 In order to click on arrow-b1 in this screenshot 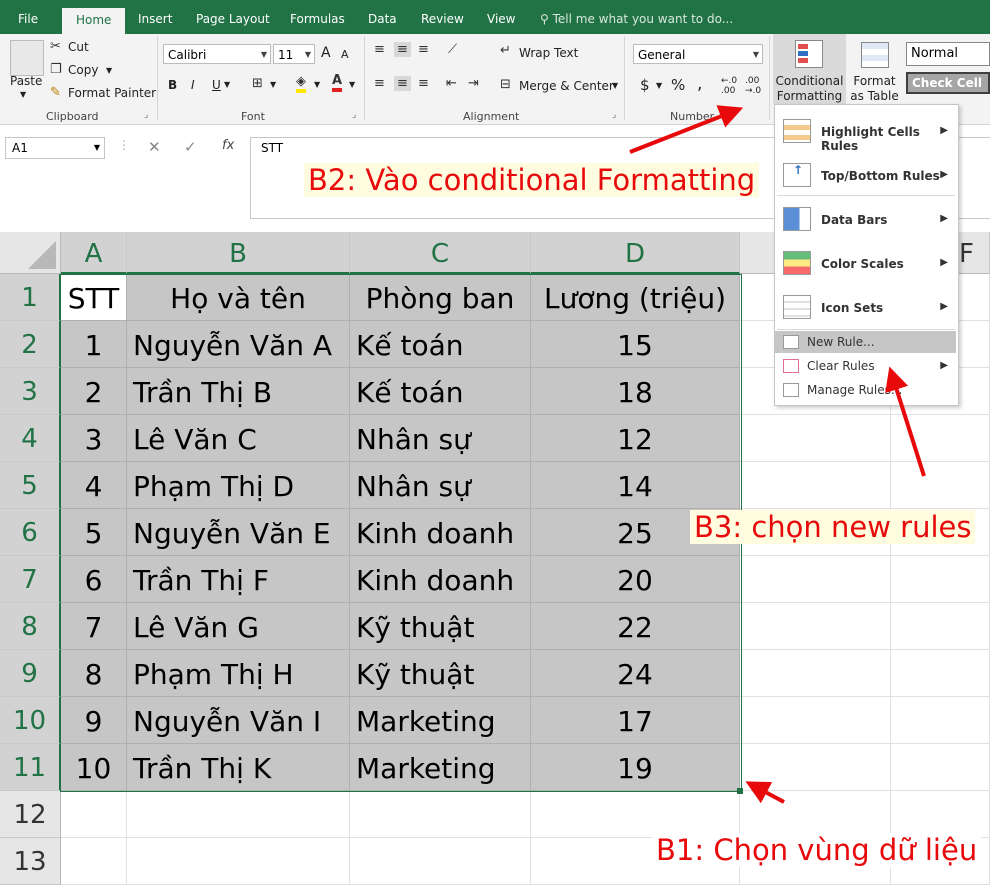, I will do `click(765, 792)`.